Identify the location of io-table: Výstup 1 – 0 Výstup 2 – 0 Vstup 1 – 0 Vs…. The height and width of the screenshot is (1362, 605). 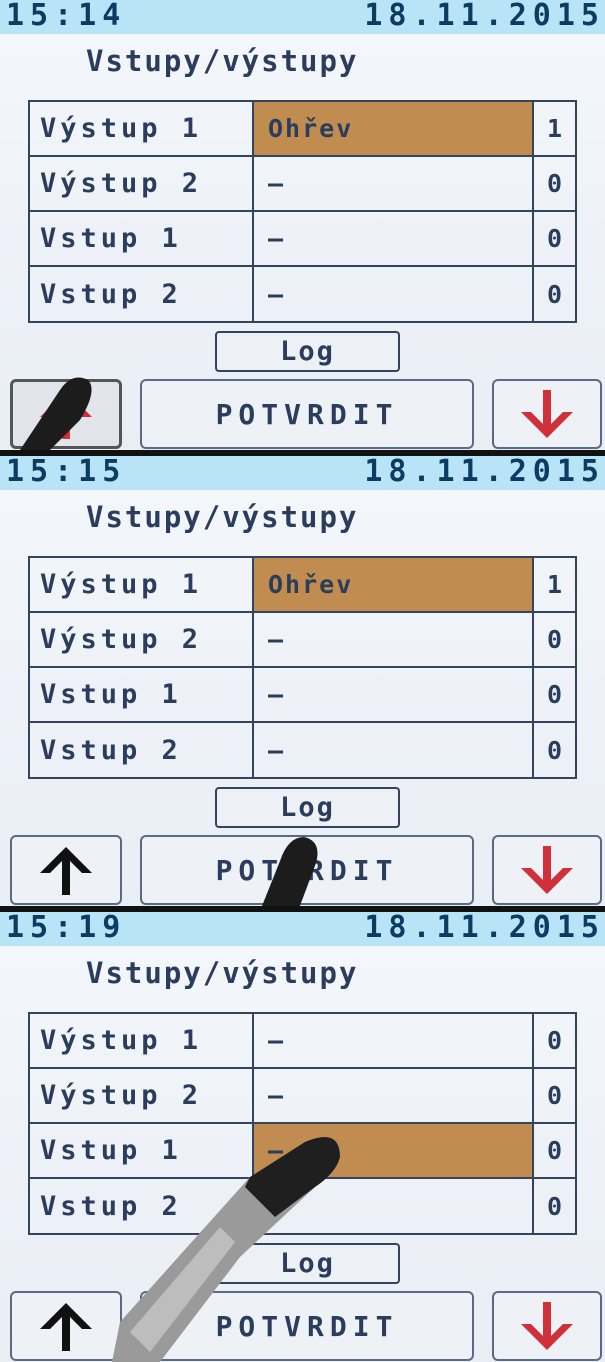
(302, 1123).